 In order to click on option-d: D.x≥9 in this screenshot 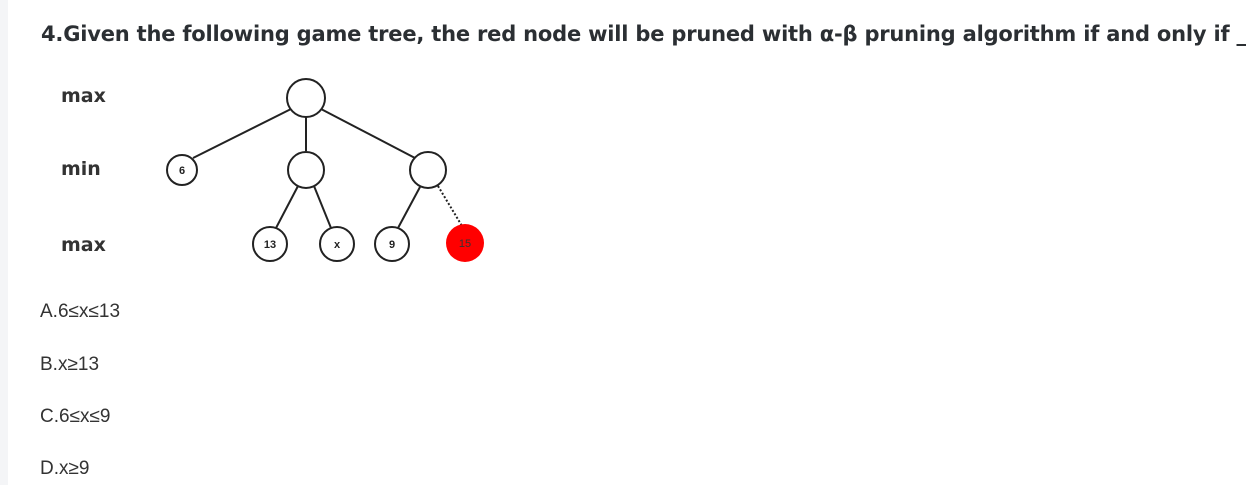, I will do `click(65, 469)`.